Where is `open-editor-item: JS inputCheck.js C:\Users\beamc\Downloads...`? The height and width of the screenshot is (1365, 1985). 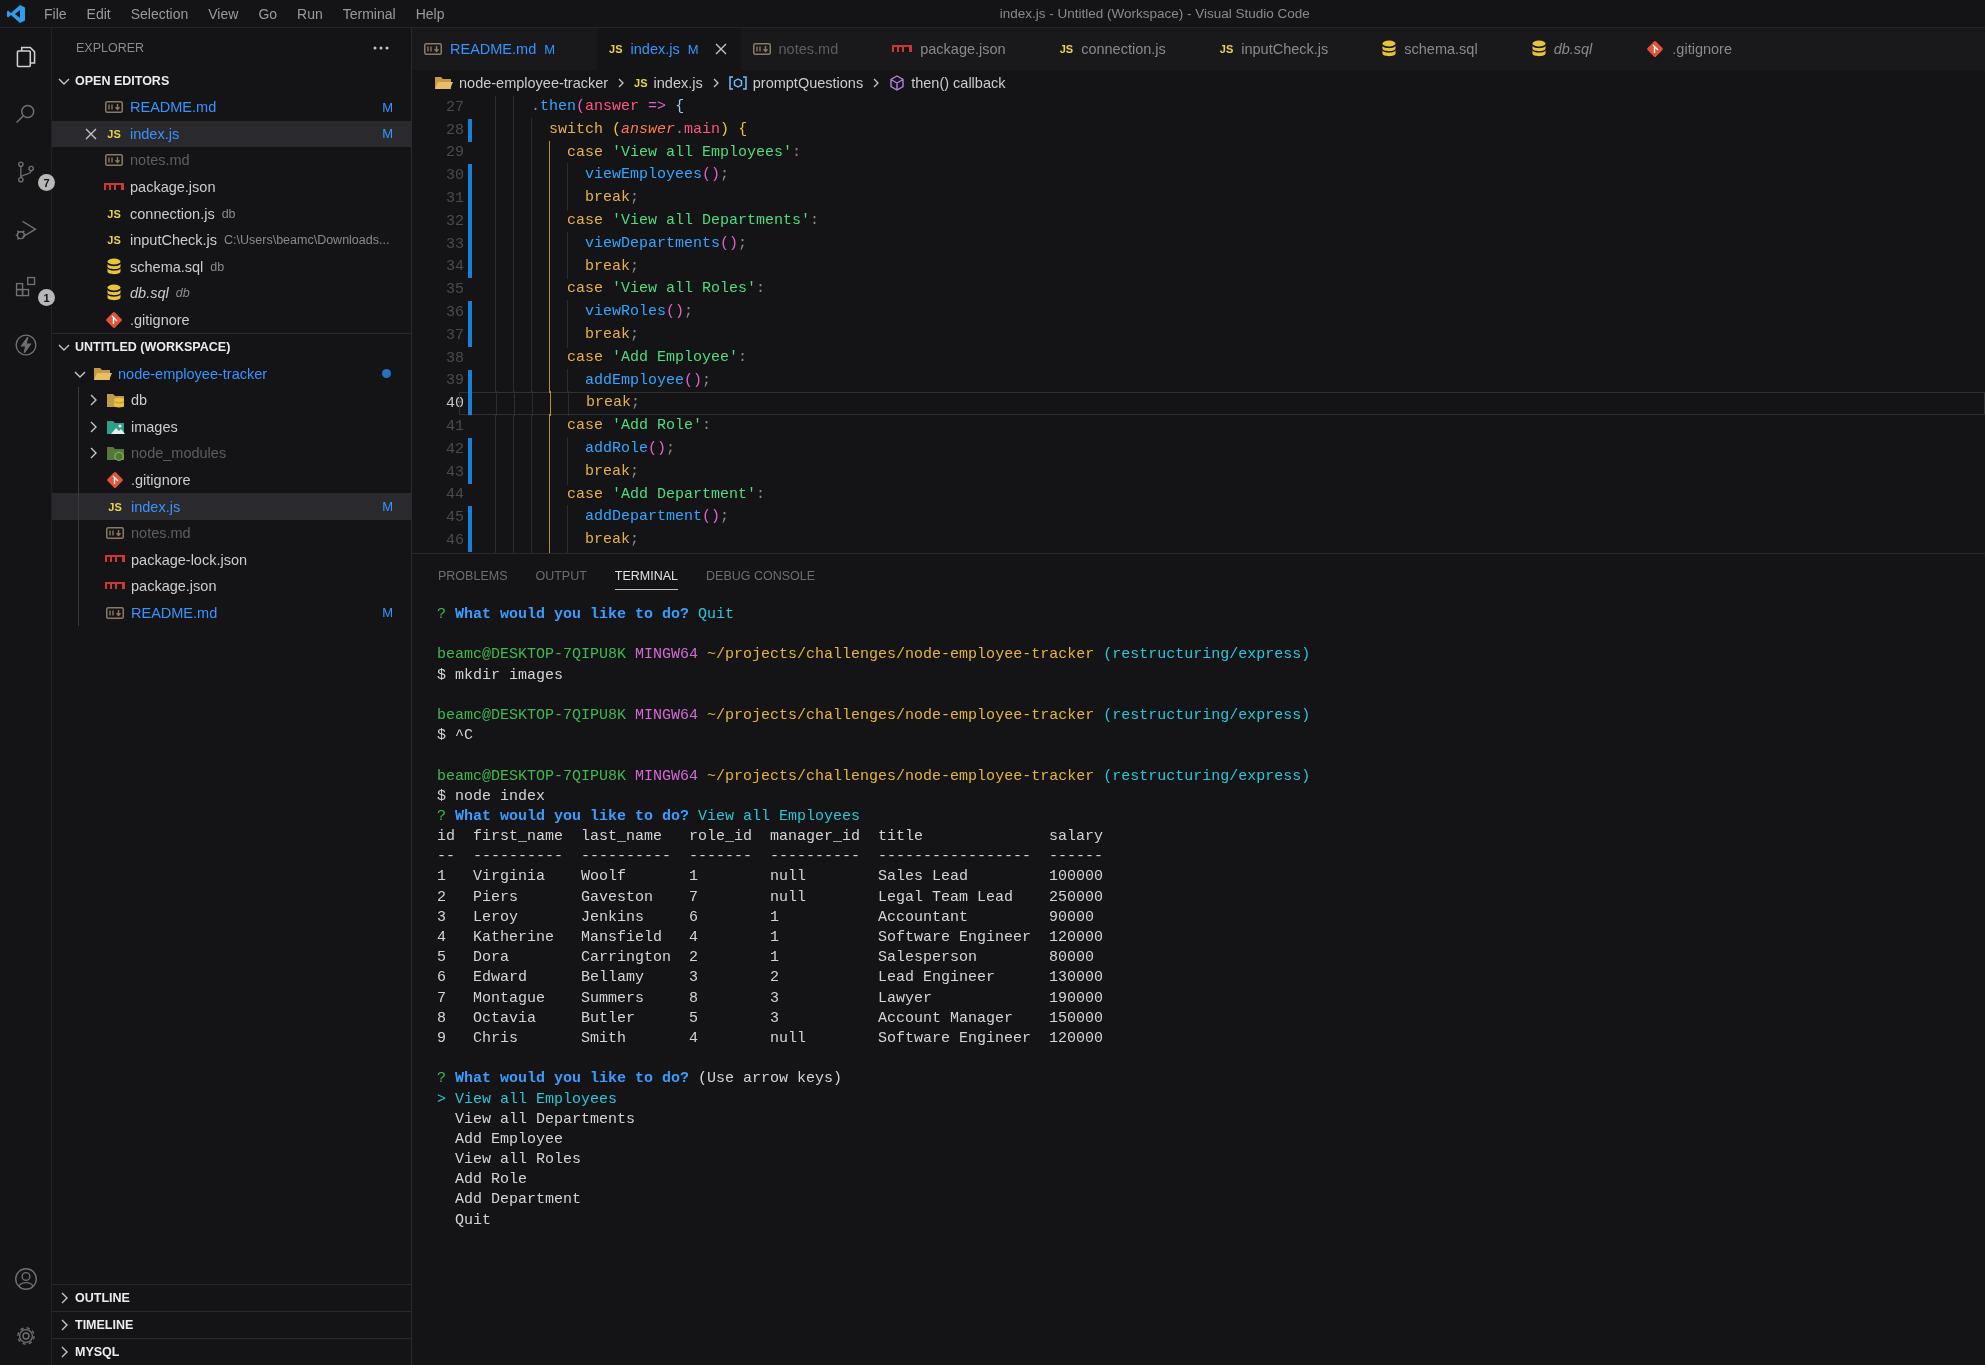 open-editor-item: JS inputCheck.js C:\Users\beamc\Downloads... is located at coordinates (231, 240).